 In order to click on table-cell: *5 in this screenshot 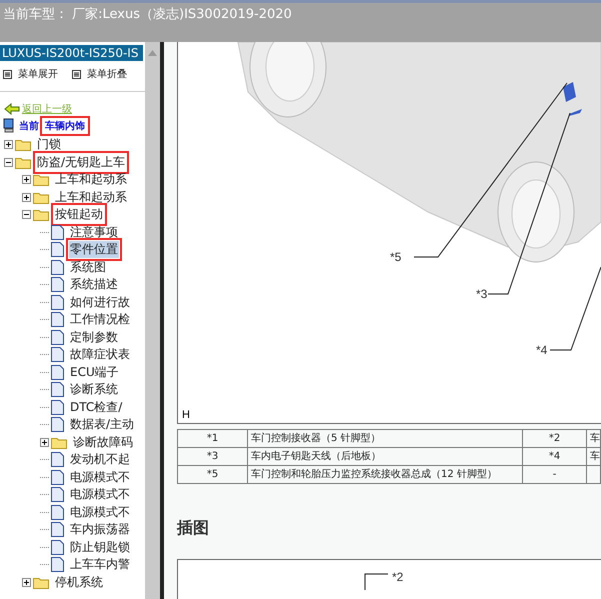, I will do `click(213, 475)`.